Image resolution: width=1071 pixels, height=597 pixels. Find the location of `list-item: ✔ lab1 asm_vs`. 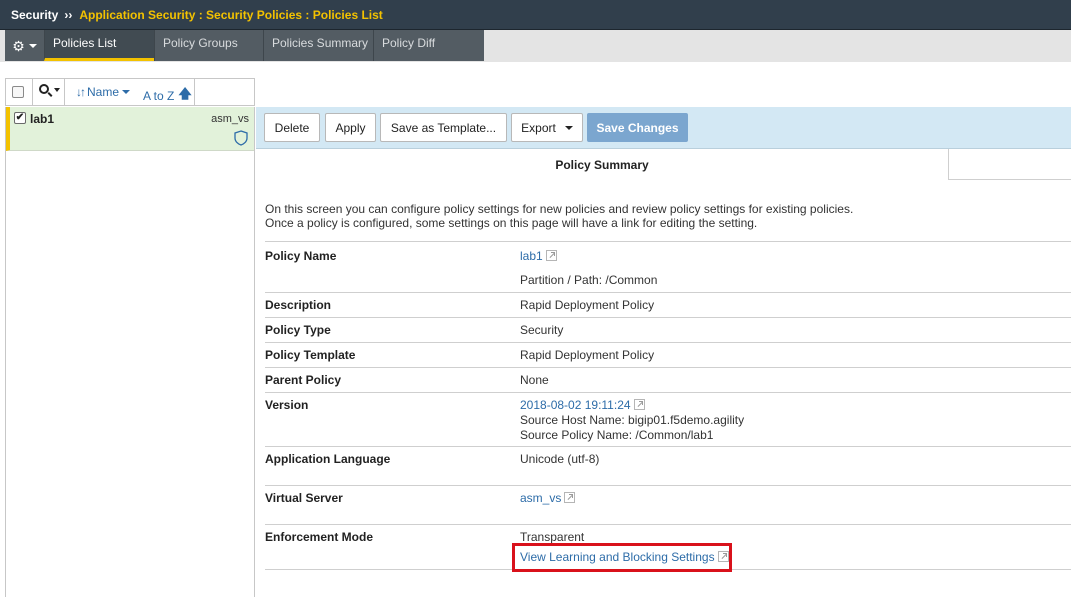

list-item: ✔ lab1 asm_vs is located at coordinates (130, 129).